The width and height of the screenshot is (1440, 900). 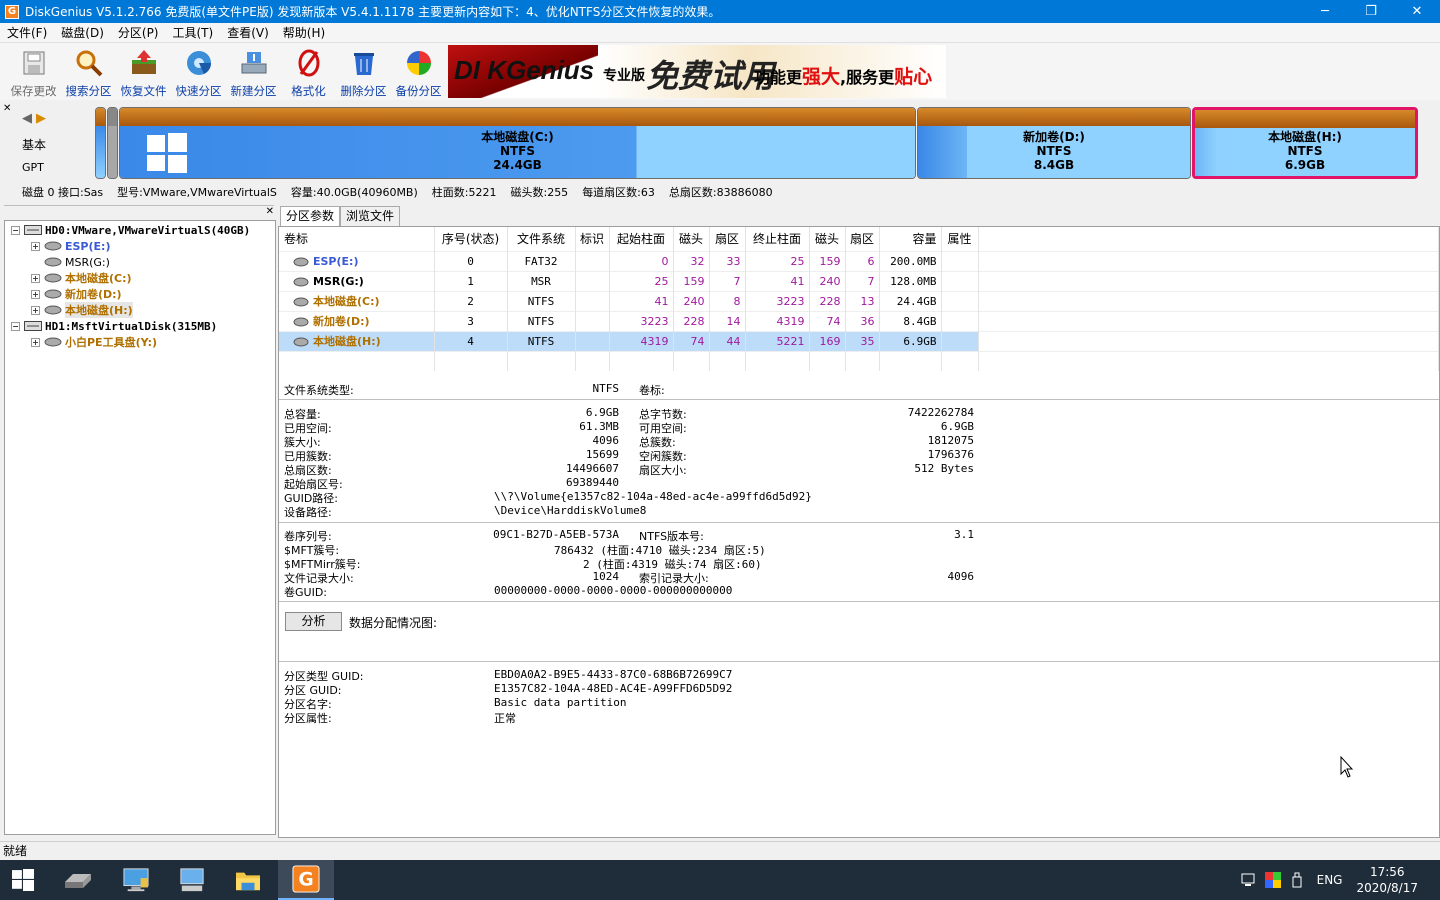 I want to click on table-row: 本地磁盘(H:) 4 NTFS 4319 74 44 5221 169 35 6.9GB, so click(x=859, y=340).